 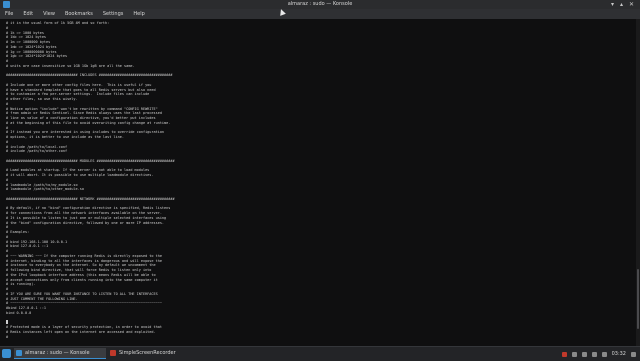 I want to click on window-titlebar: almaraz : sudo — Konsole ▾ ▴ ✕, so click(x=320, y=4).